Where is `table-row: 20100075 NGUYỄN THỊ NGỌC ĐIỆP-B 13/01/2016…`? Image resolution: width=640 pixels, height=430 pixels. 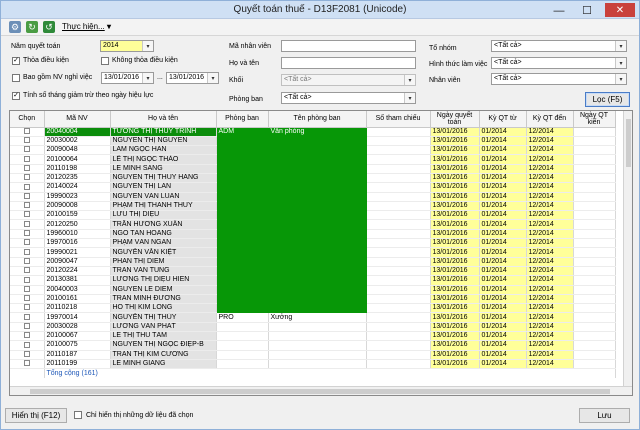 table-row: 20100075 NGUYỄN THỊ NGỌC ĐIỆP-B 13/01/2016… is located at coordinates (313, 345).